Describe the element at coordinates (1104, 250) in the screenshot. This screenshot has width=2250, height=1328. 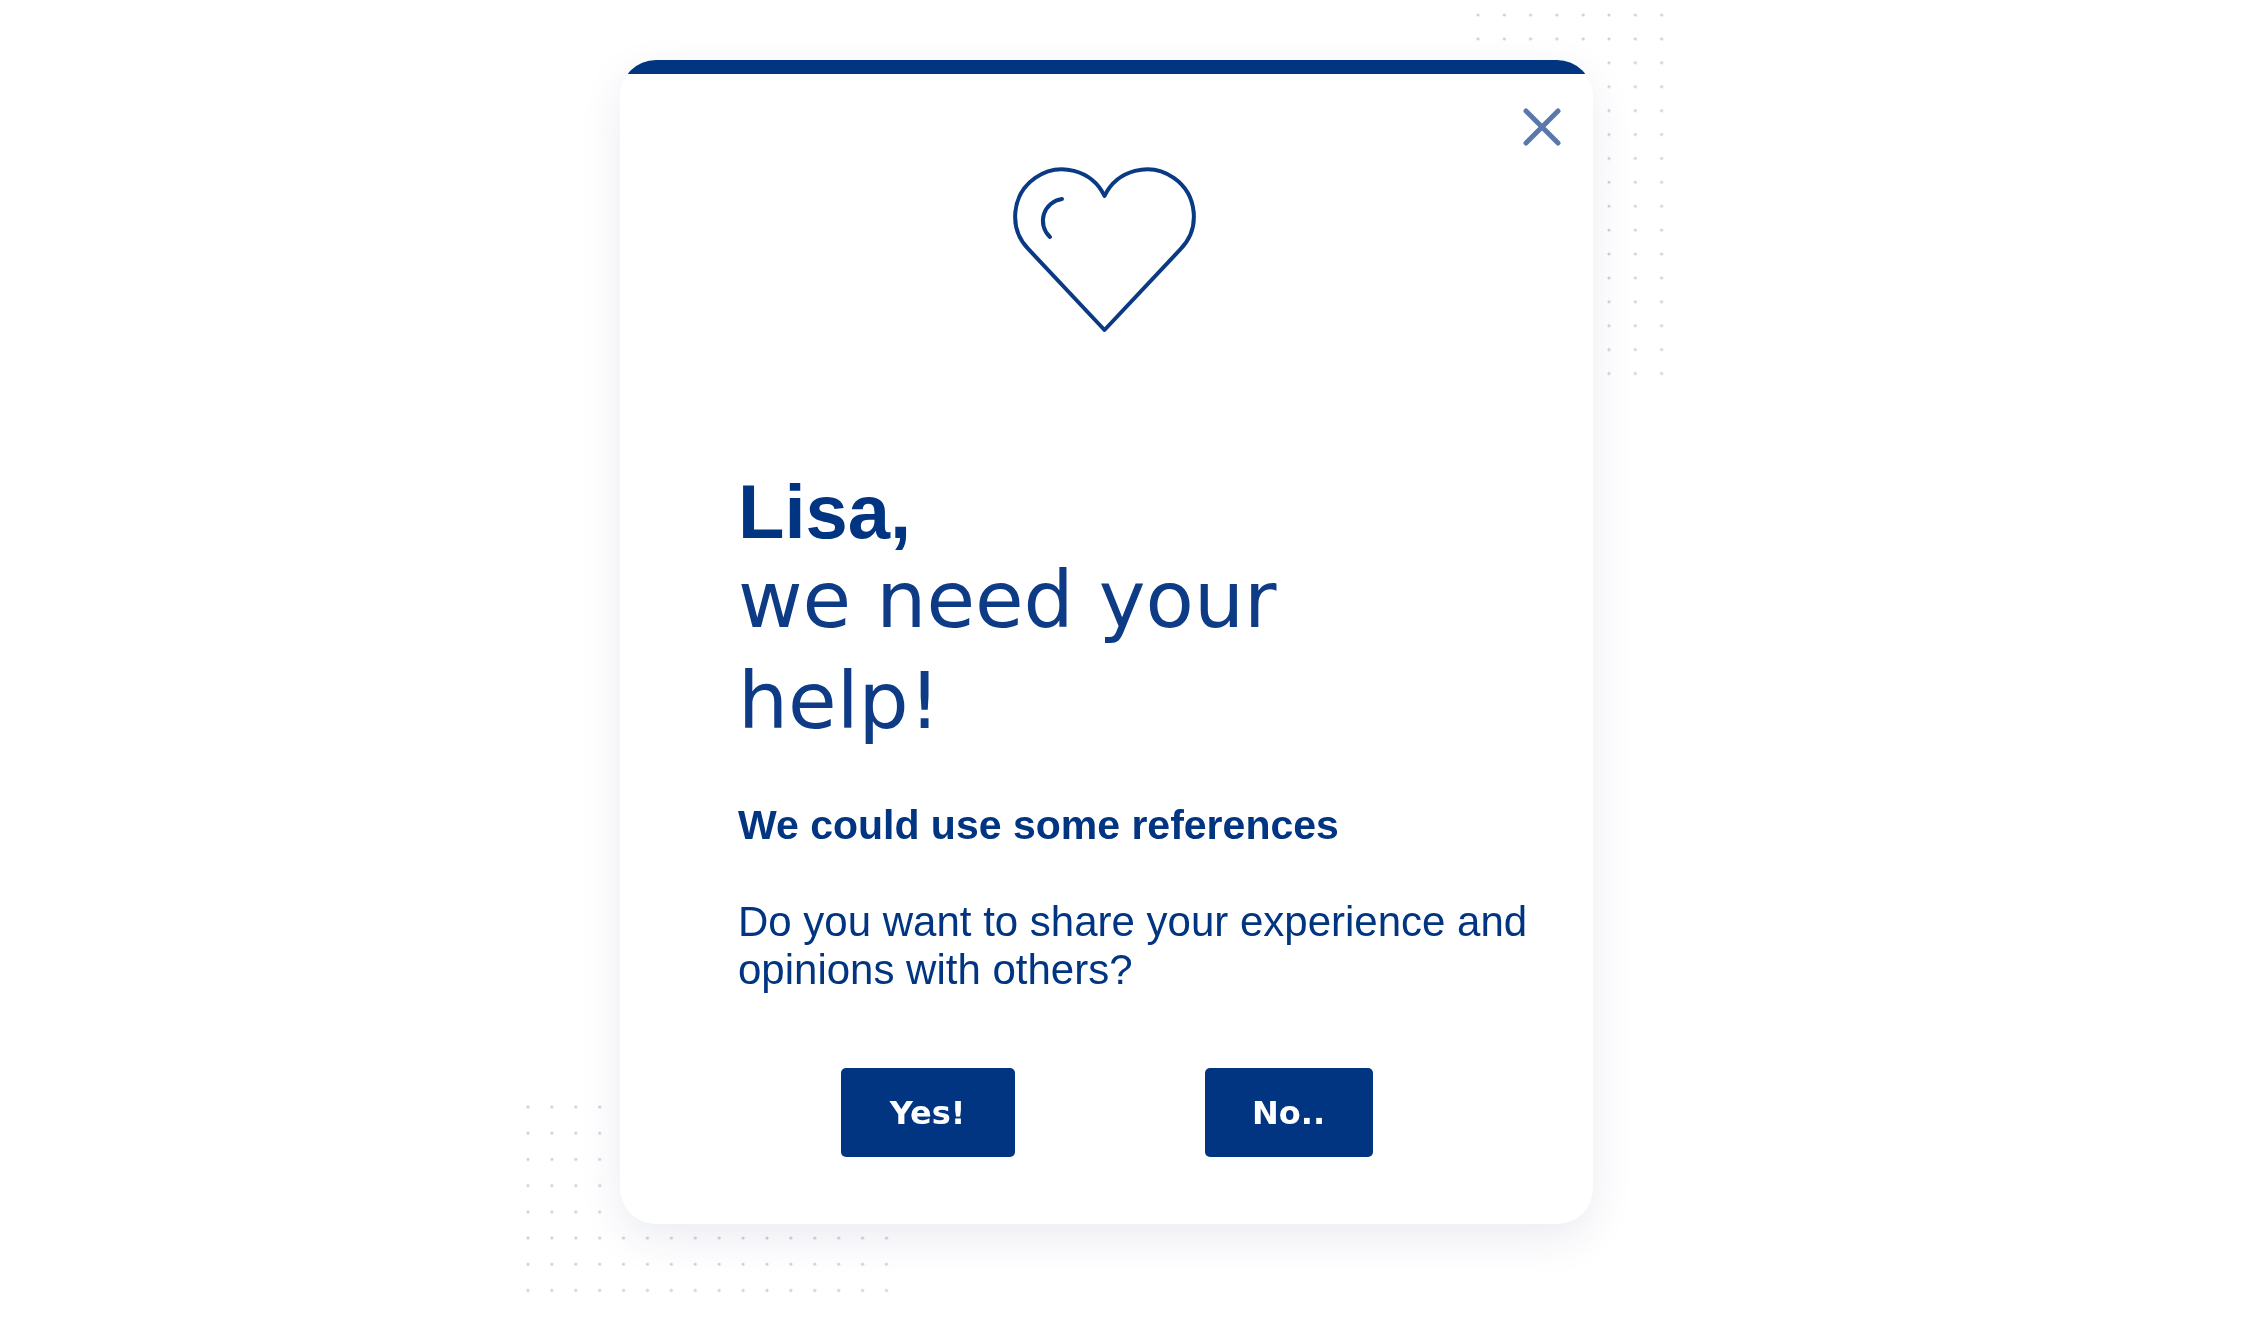
I see `heart-icon` at that location.